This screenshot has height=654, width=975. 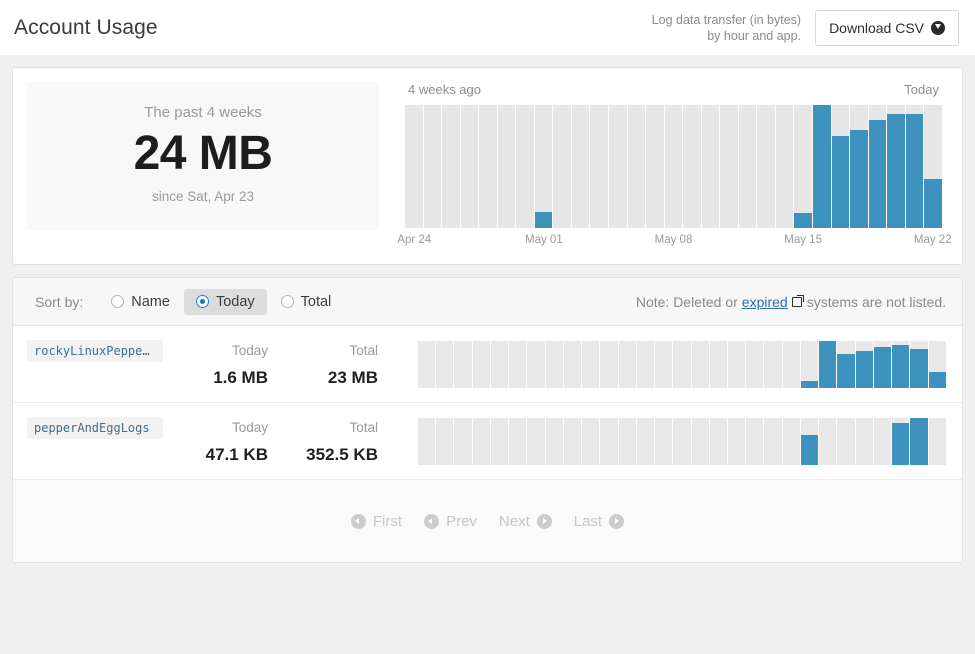 I want to click on expired-link: expired, so click(x=765, y=302).